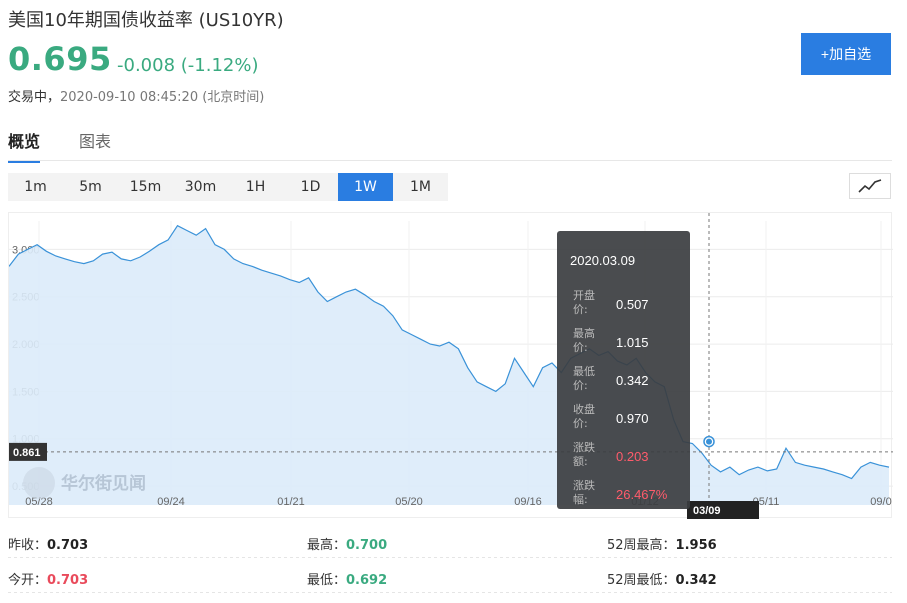  What do you see at coordinates (95, 144) in the screenshot?
I see `tab-chart: 图表` at bounding box center [95, 144].